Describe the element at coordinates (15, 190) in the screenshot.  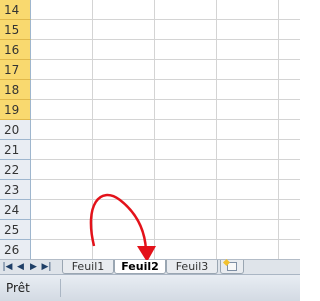
I see `row-header-23: 23` at that location.